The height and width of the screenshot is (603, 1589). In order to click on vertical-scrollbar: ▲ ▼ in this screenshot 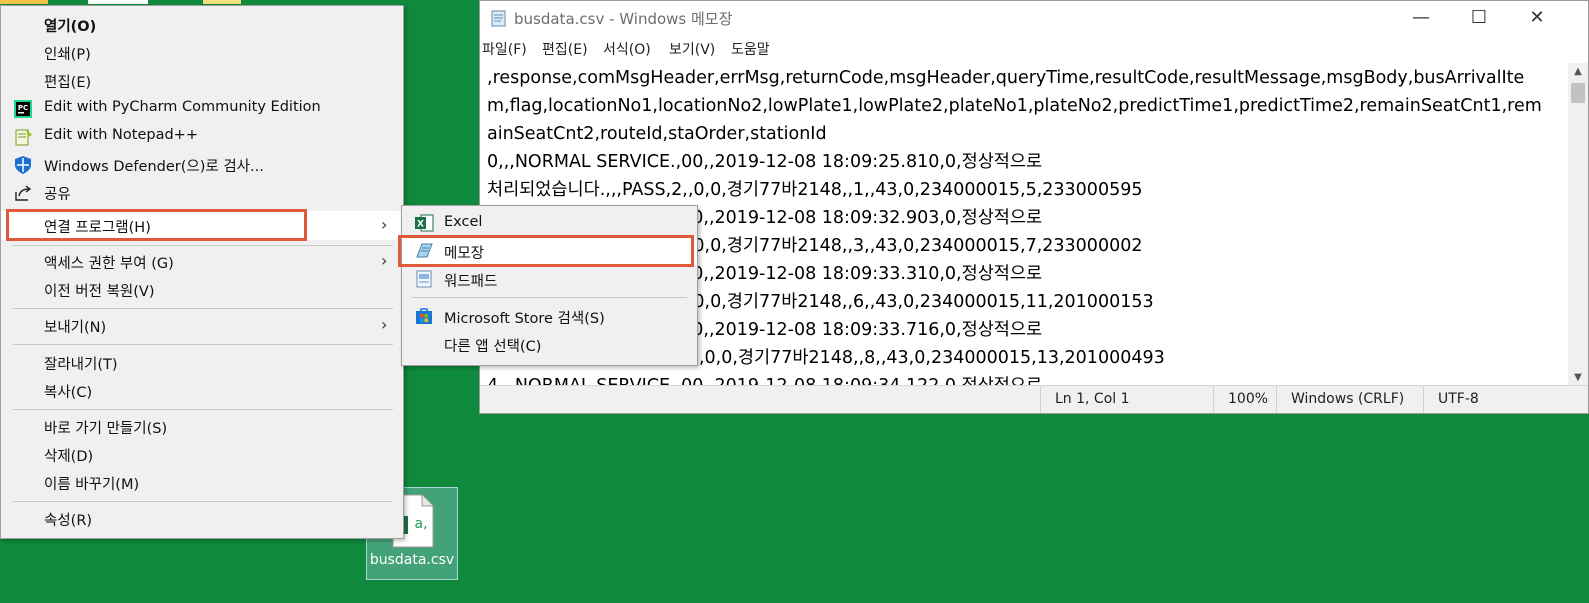, I will do `click(1578, 224)`.